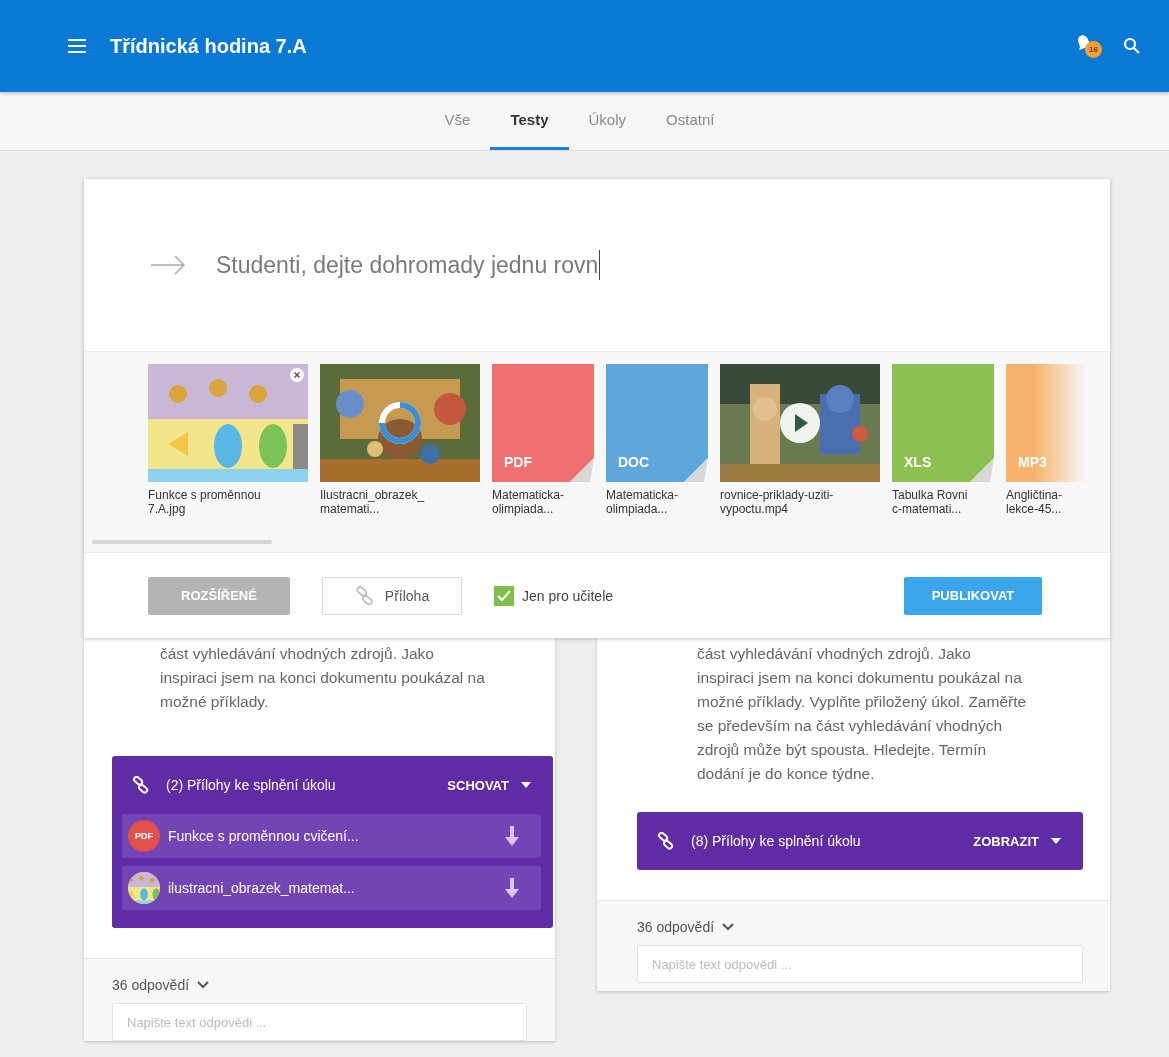 The image size is (1169, 1057). What do you see at coordinates (392, 595) in the screenshot?
I see `attachment-button: Příloha` at bounding box center [392, 595].